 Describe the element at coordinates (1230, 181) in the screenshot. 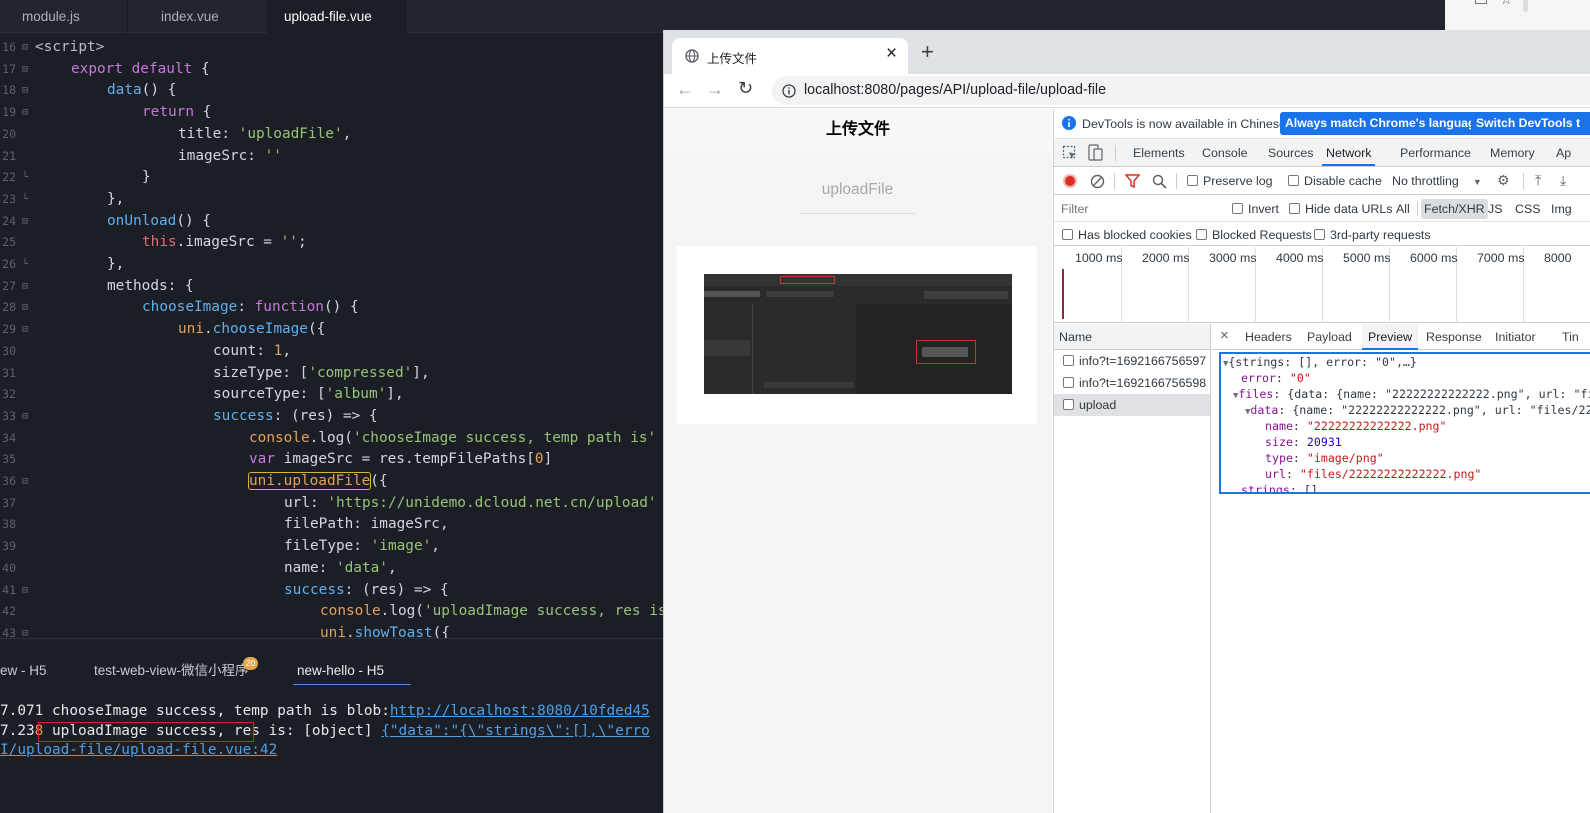

I see `preserve-log-checkbox: Preserve log` at that location.